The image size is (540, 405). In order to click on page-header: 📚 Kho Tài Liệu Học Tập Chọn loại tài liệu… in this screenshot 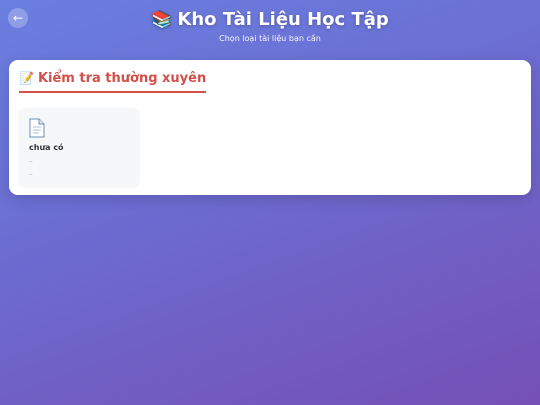, I will do `click(270, 25)`.